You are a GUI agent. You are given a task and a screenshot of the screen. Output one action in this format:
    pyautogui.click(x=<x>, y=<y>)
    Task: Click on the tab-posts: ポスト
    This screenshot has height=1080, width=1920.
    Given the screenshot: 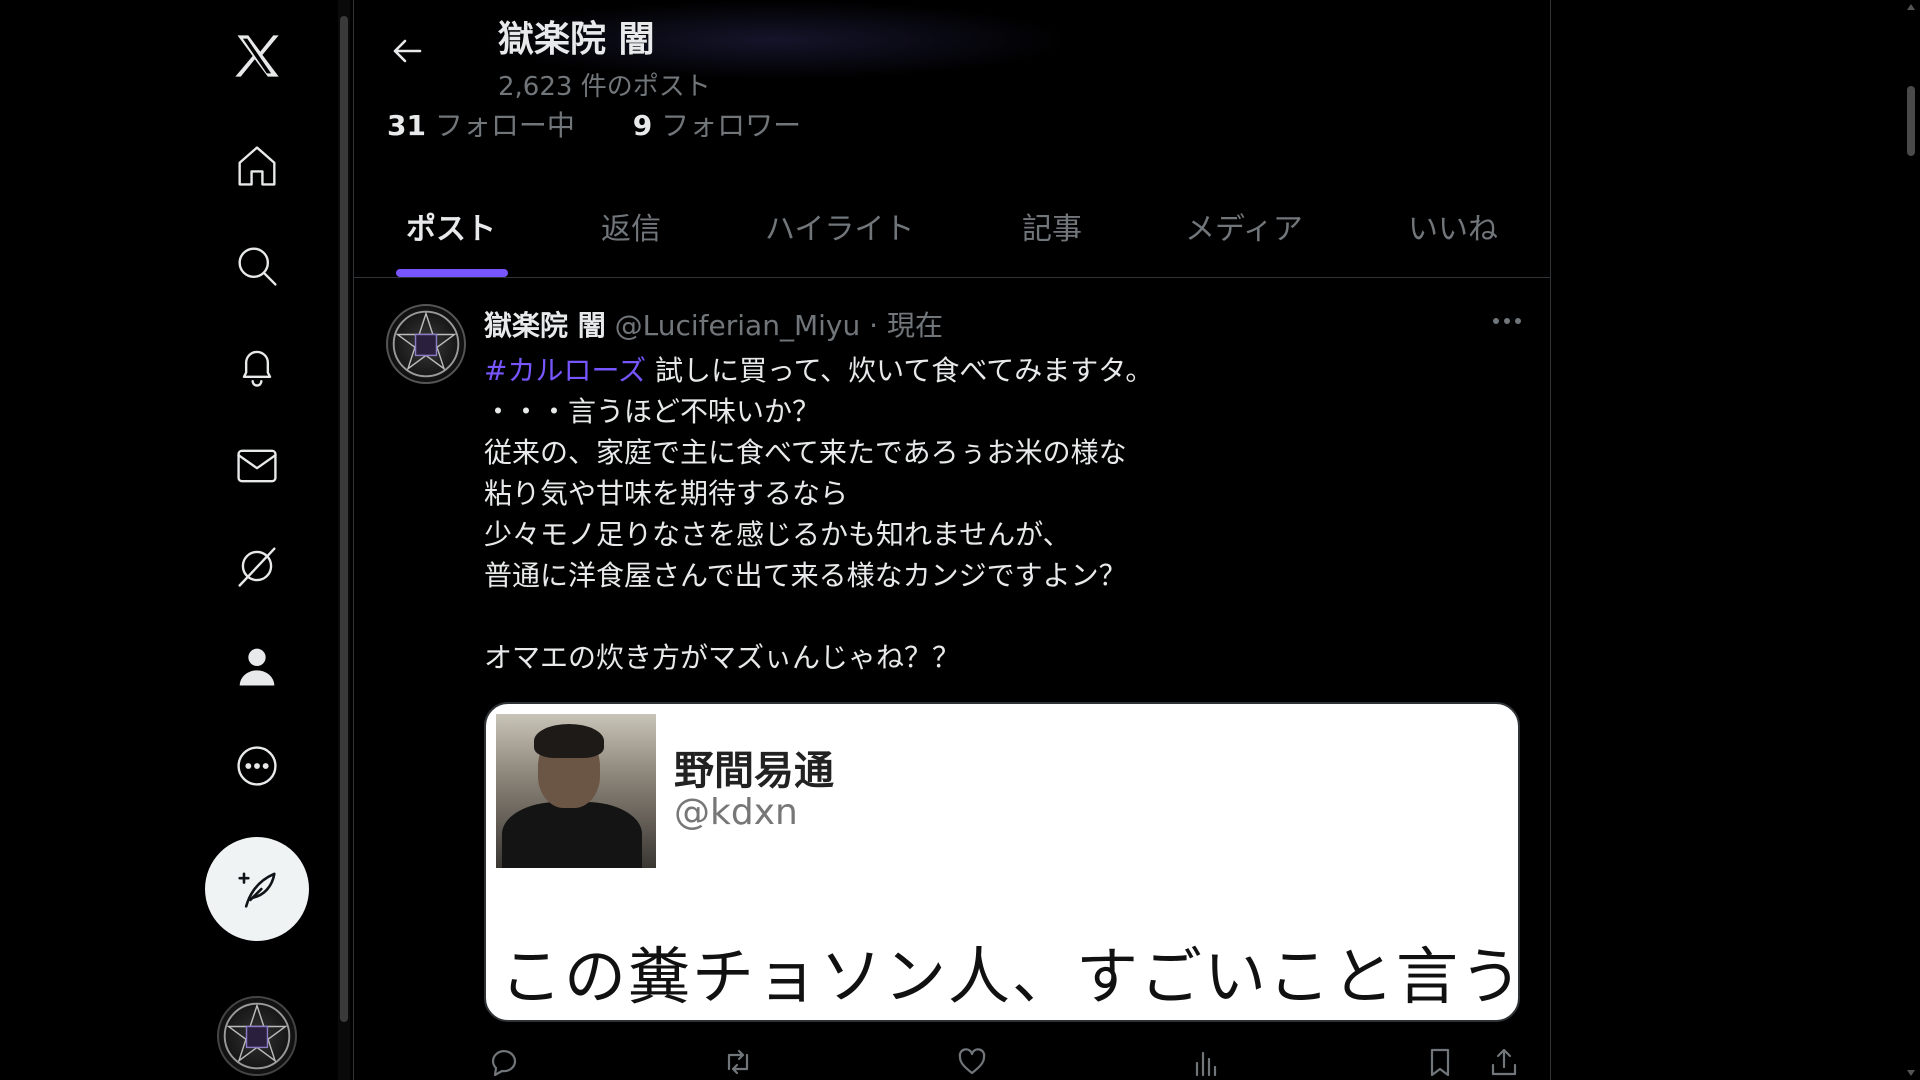 What is the action you would take?
    pyautogui.click(x=451, y=226)
    